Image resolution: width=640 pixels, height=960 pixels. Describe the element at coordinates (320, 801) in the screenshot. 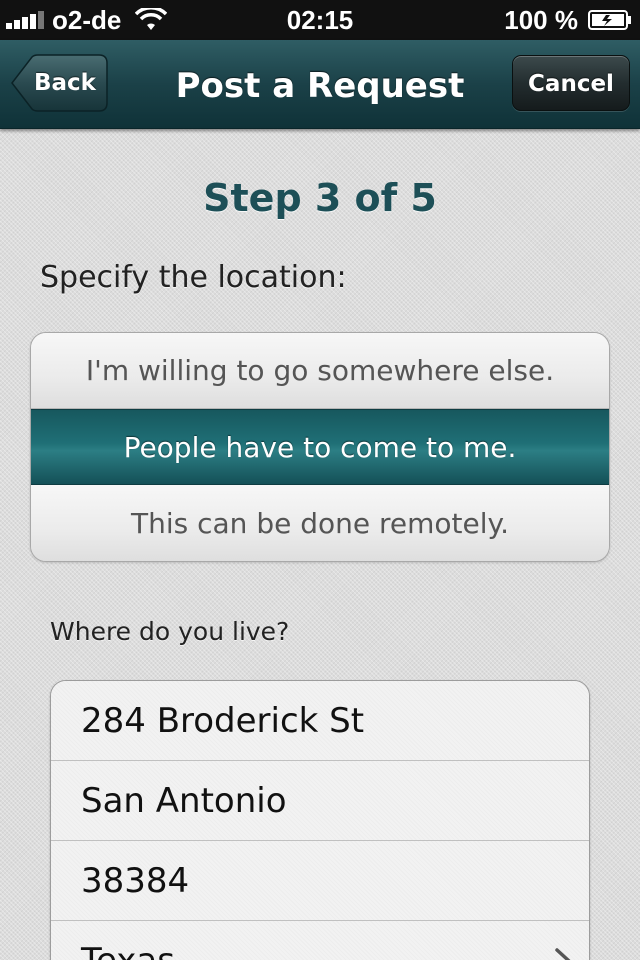

I see `city-field: San Antonio` at that location.